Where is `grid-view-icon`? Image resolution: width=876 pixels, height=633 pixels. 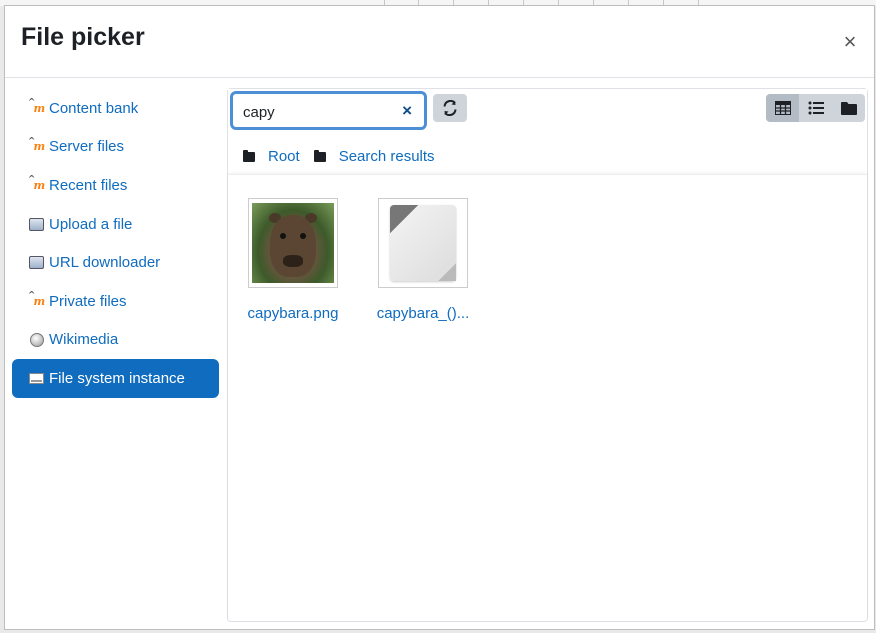 grid-view-icon is located at coordinates (782, 108).